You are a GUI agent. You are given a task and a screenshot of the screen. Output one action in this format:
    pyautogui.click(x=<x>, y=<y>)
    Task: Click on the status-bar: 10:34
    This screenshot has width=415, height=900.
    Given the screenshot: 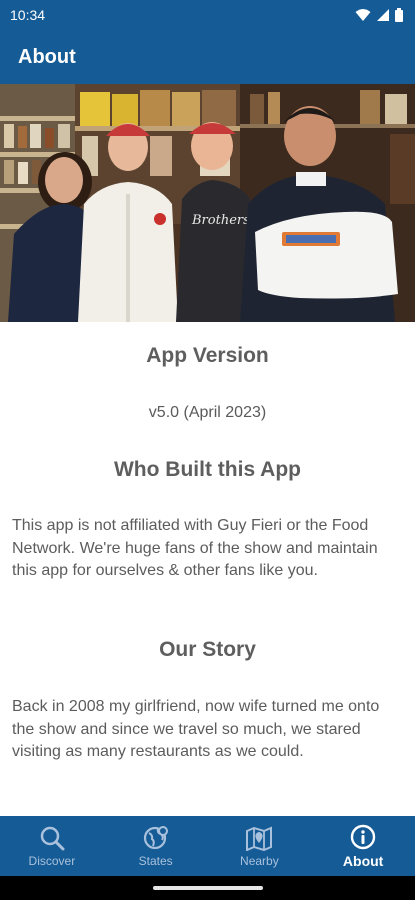 What is the action you would take?
    pyautogui.click(x=207, y=15)
    